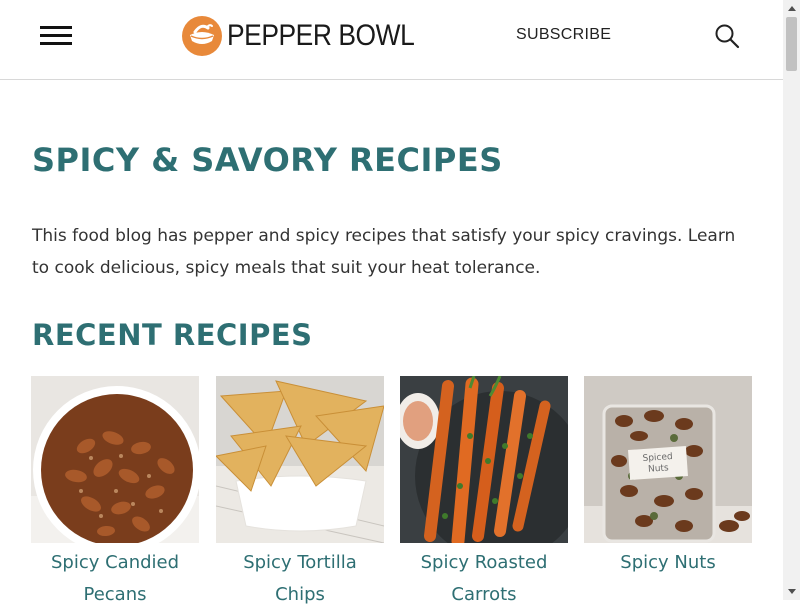 This screenshot has width=800, height=611. I want to click on site-logo: PEPPER BOWL, so click(310, 36).